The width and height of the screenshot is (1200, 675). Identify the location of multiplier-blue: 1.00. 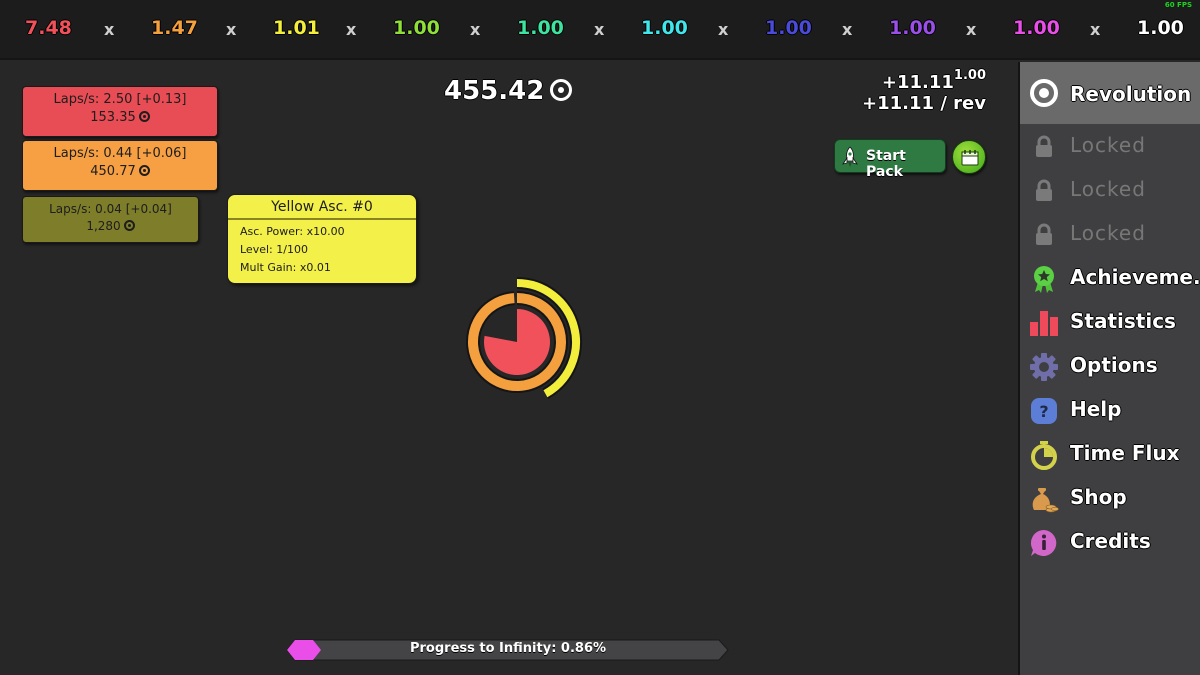
(788, 28).